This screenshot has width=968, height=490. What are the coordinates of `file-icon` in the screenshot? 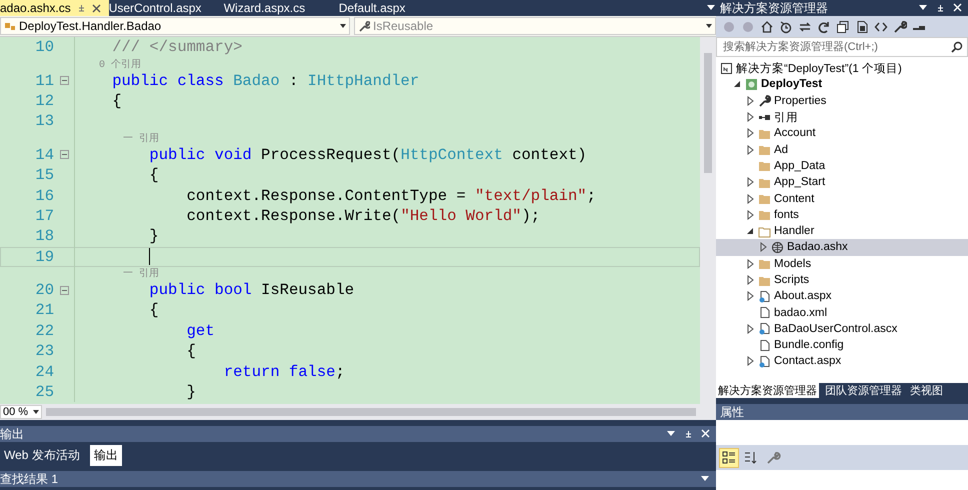 It's located at (764, 313).